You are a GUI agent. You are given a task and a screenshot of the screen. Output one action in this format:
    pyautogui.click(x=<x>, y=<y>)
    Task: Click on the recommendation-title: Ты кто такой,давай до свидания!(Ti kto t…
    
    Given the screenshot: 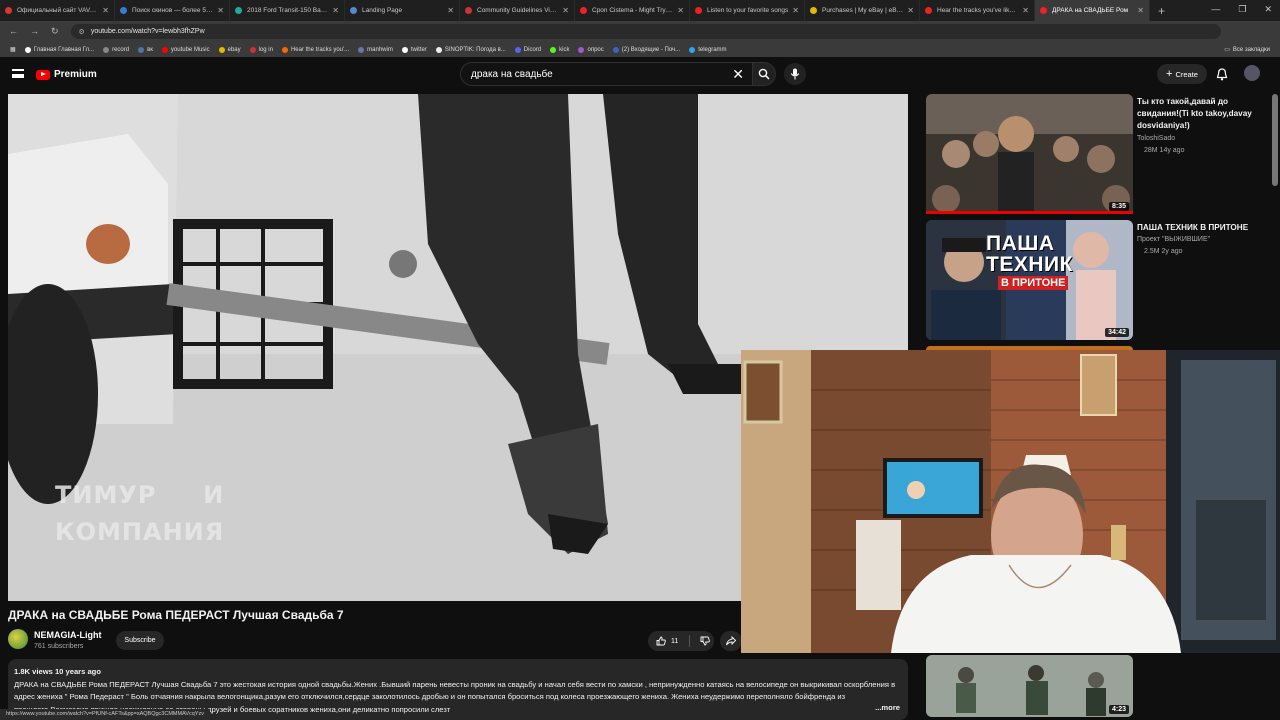 What is the action you would take?
    pyautogui.click(x=1202, y=114)
    